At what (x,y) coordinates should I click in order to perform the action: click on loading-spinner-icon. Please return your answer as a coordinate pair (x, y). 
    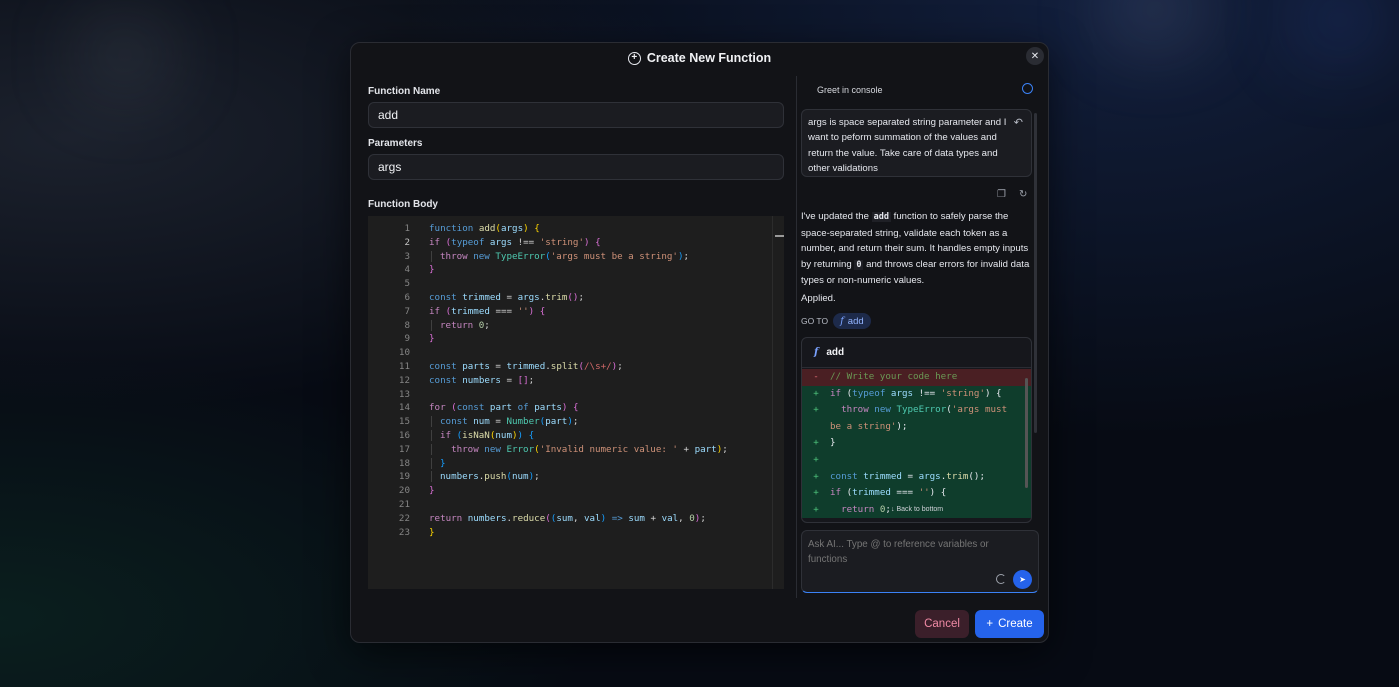
    Looking at the image, I should click on (1001, 579).